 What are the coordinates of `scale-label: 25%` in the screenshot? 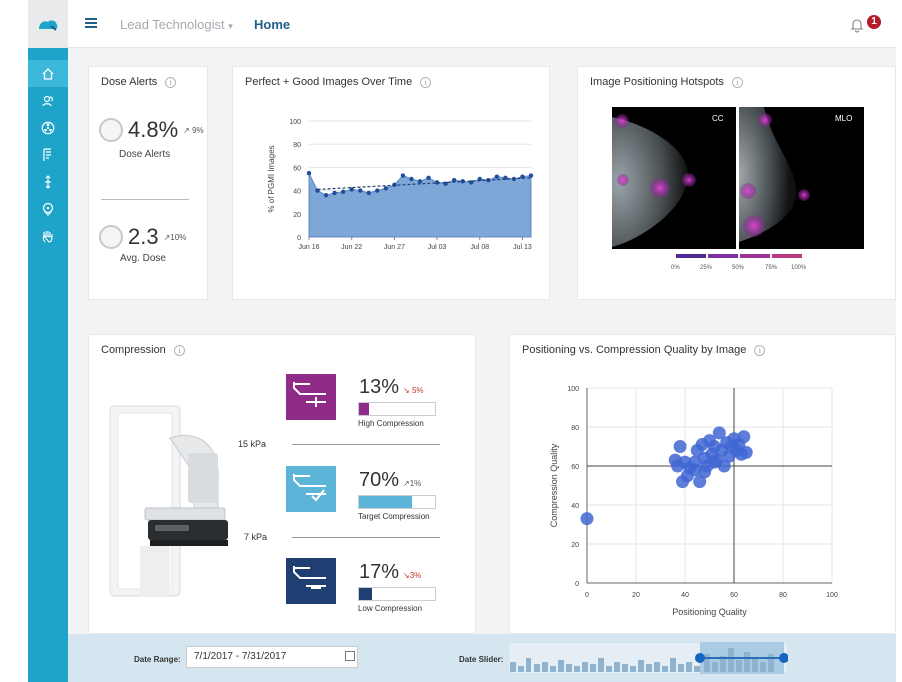 It's located at (706, 268).